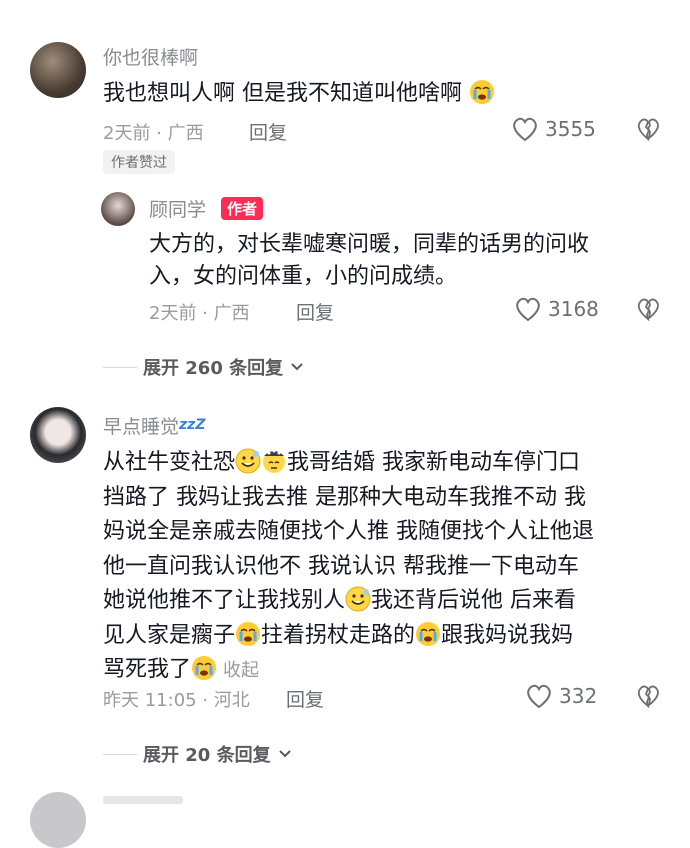  I want to click on comment-text-segment: 他一直问我认识他不 我说认识 帮我推一下电动车, so click(341, 566).